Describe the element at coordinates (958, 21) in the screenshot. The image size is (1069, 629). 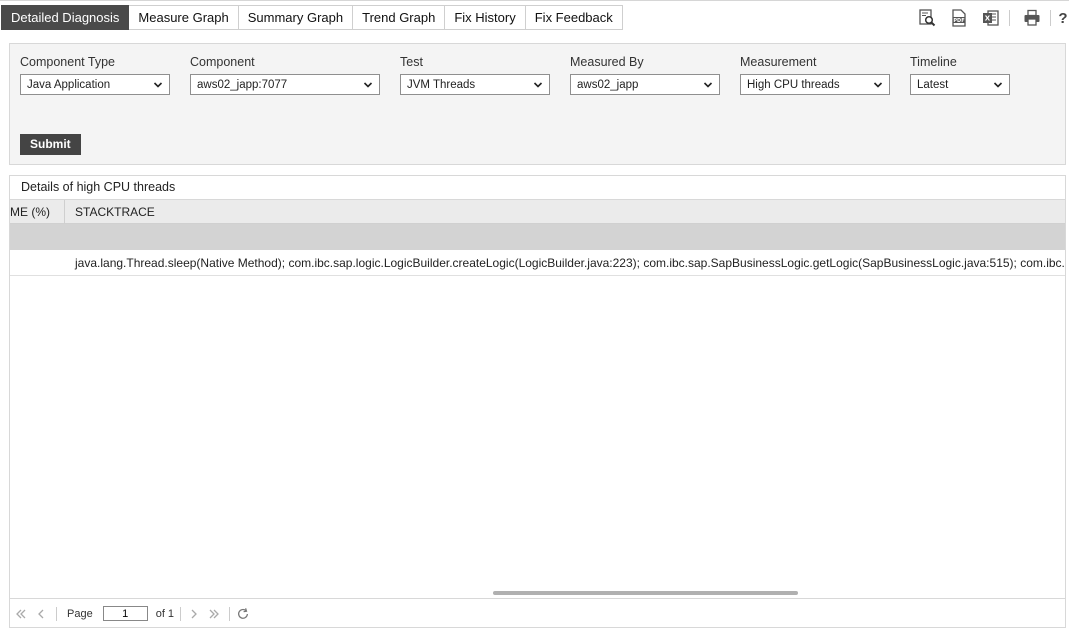
I see `svg-text: PDF` at that location.